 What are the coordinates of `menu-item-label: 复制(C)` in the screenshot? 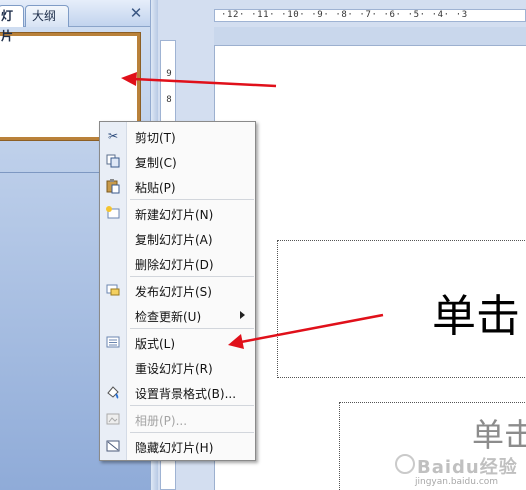 It's located at (156, 163).